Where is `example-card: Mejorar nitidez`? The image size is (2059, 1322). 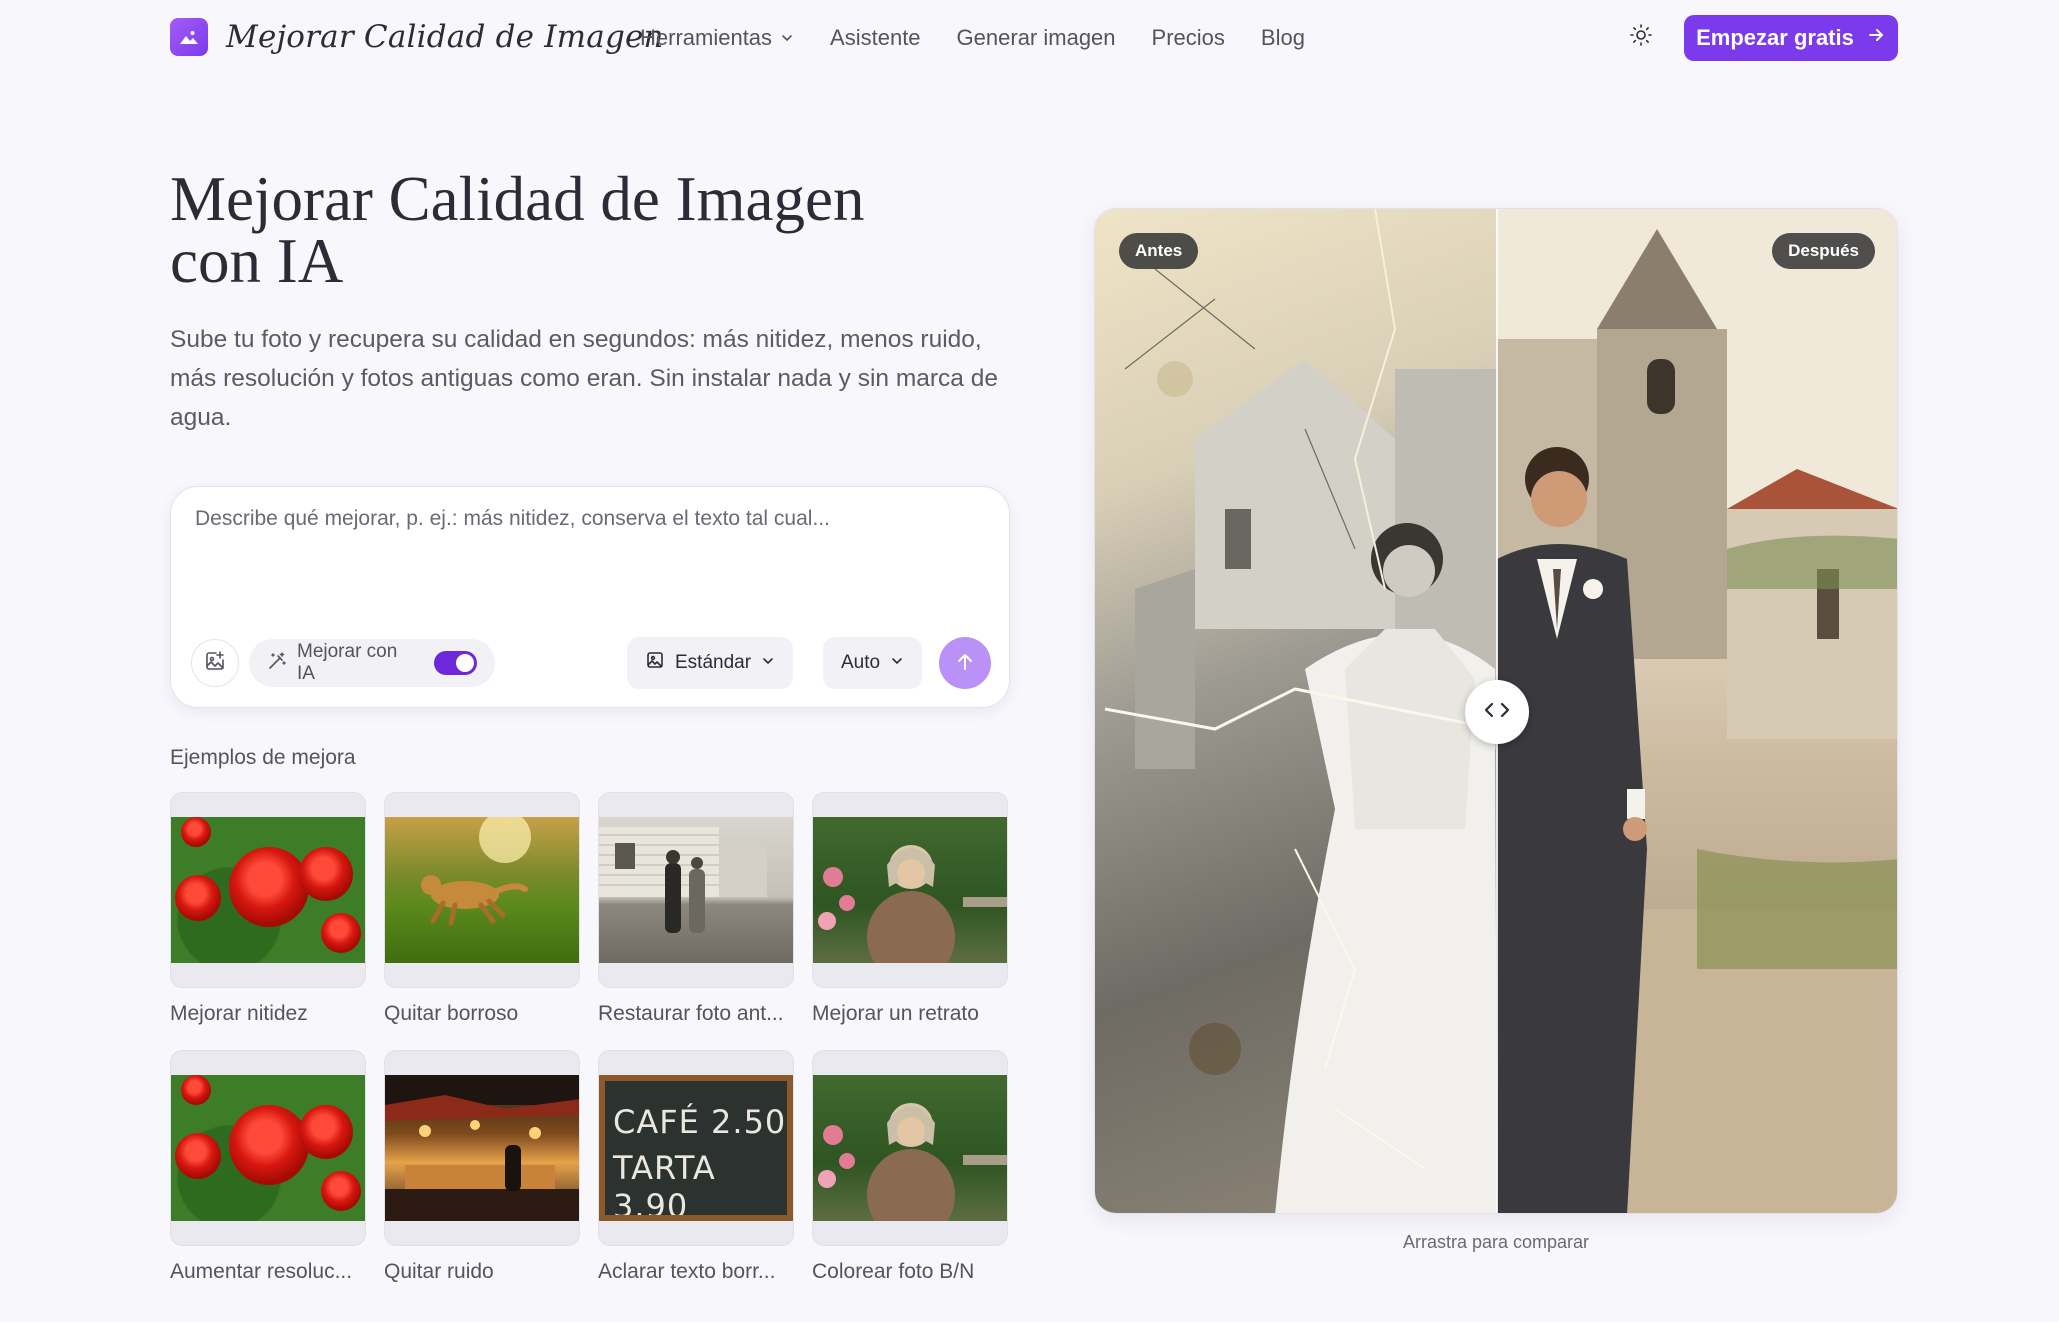
example-card: Mejorar nitidez is located at coordinates (268, 910).